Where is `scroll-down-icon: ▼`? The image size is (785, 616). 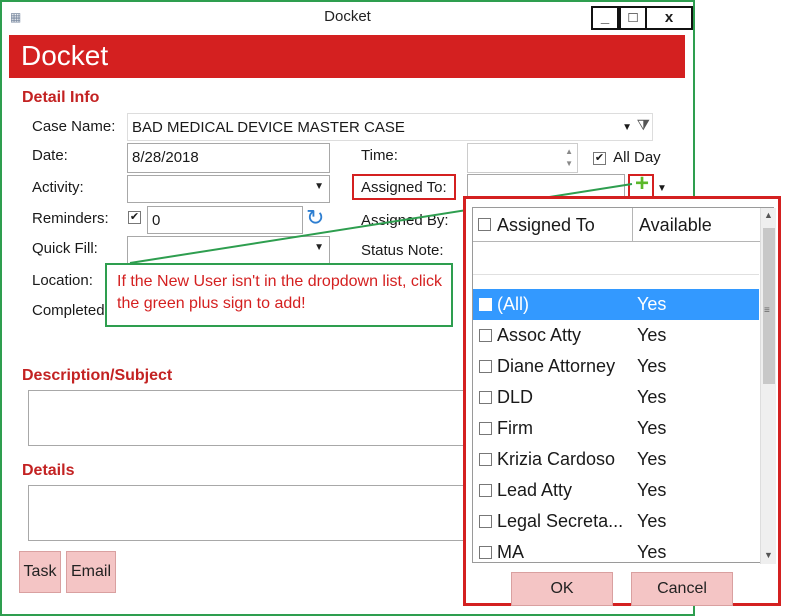
scroll-down-icon: ▼ is located at coordinates (768, 555).